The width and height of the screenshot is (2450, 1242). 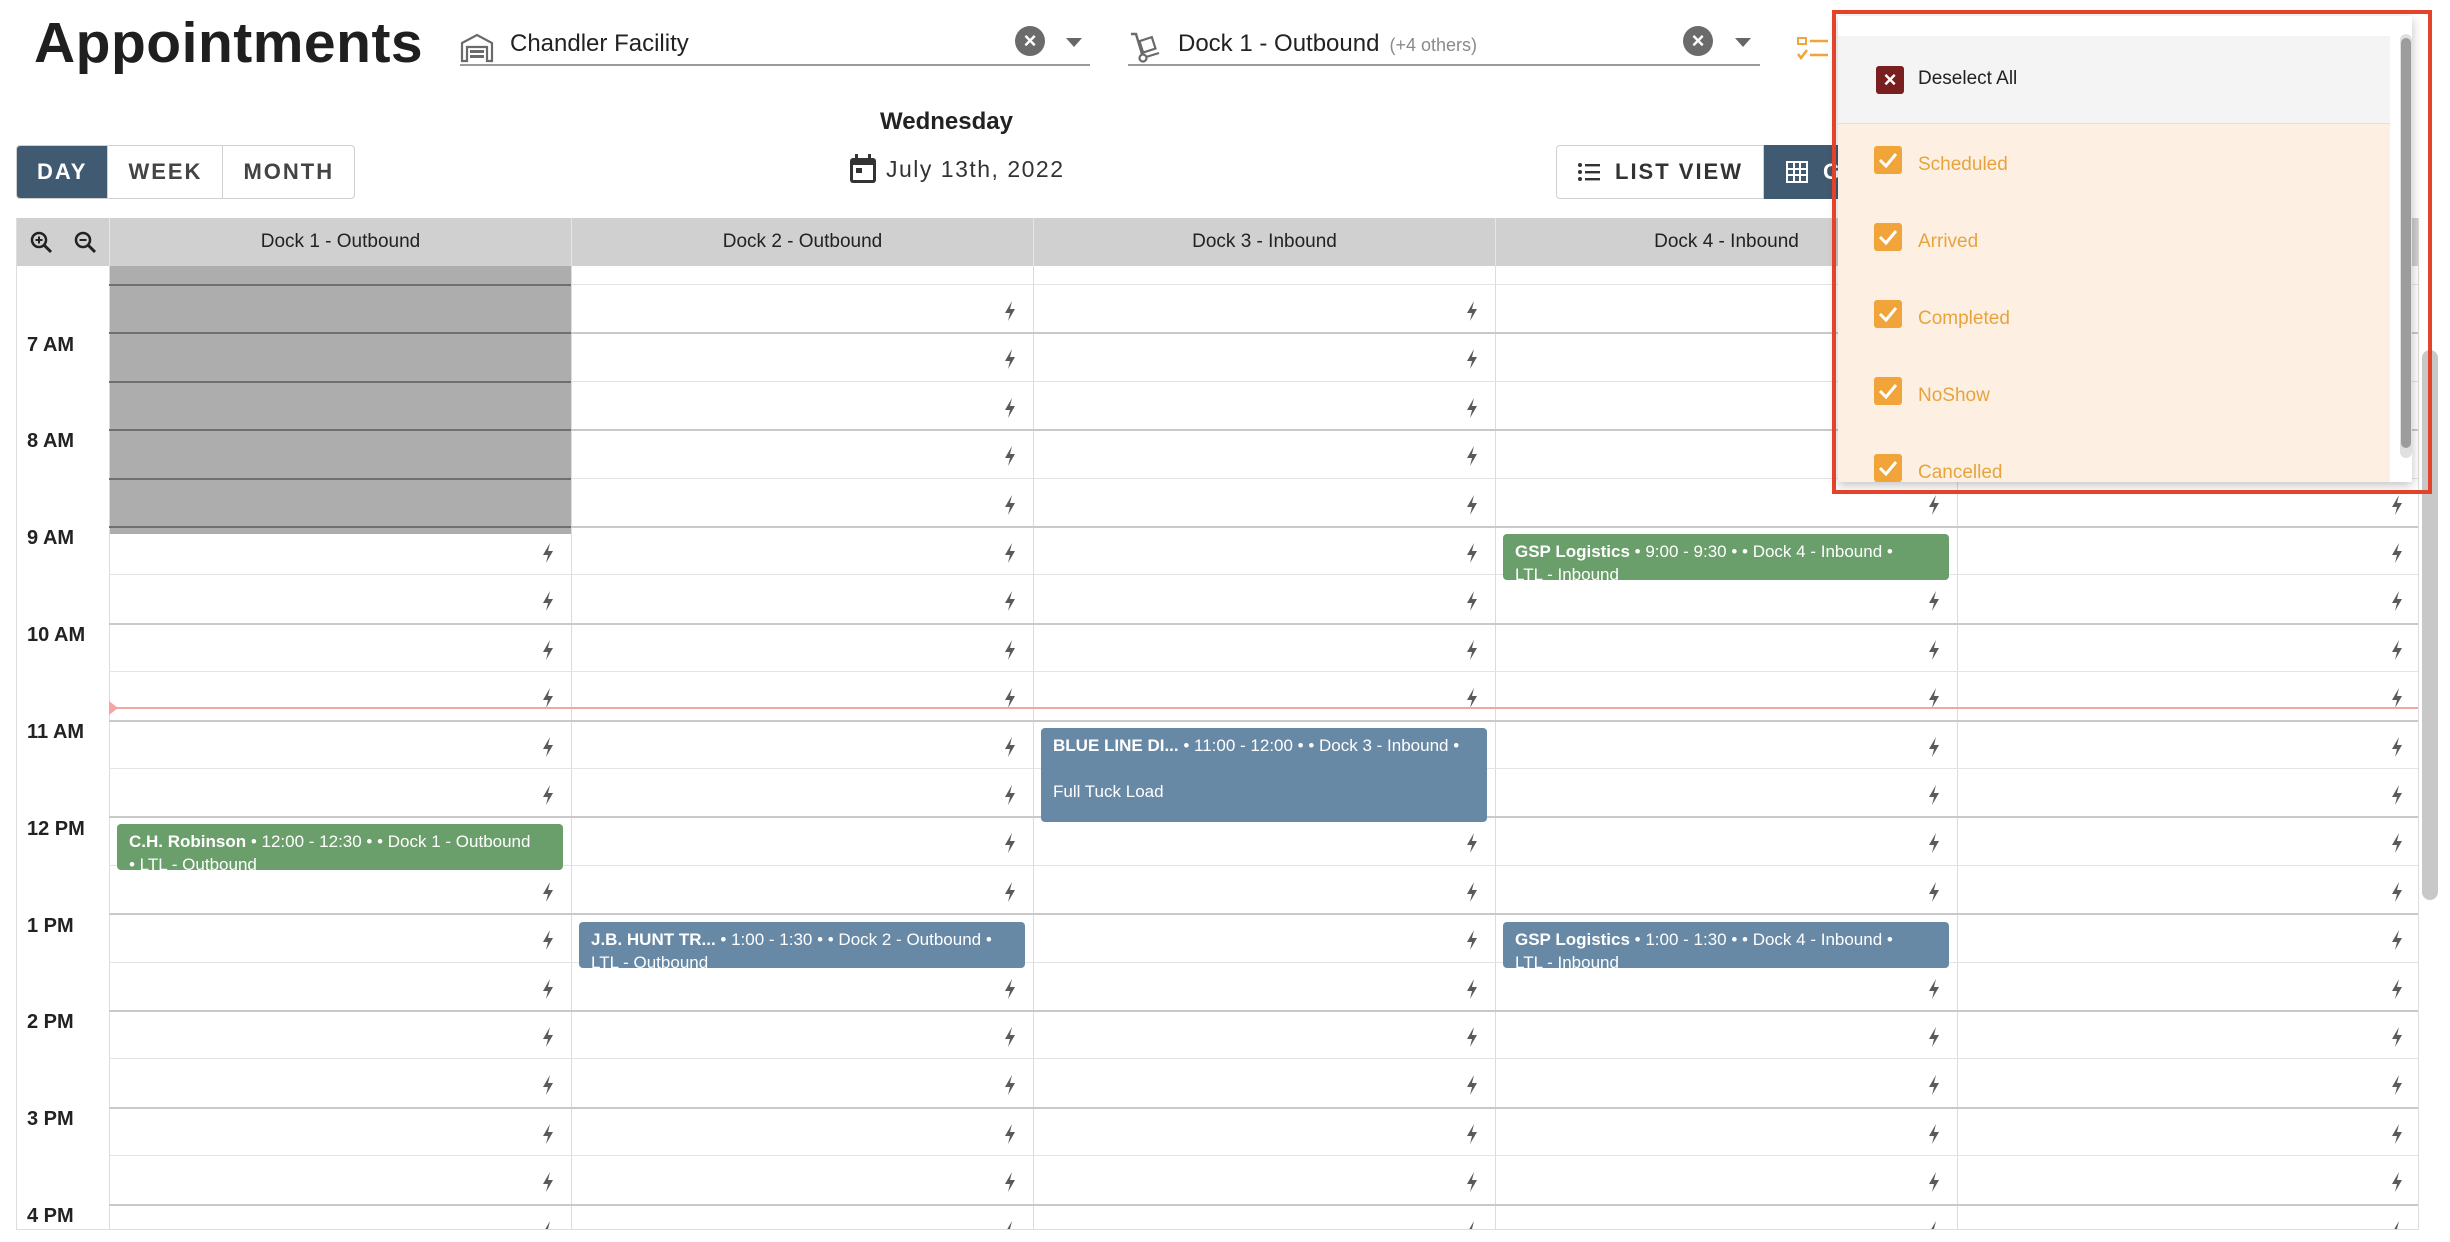 I want to click on dropdown-scrollbar, so click(x=2406, y=246).